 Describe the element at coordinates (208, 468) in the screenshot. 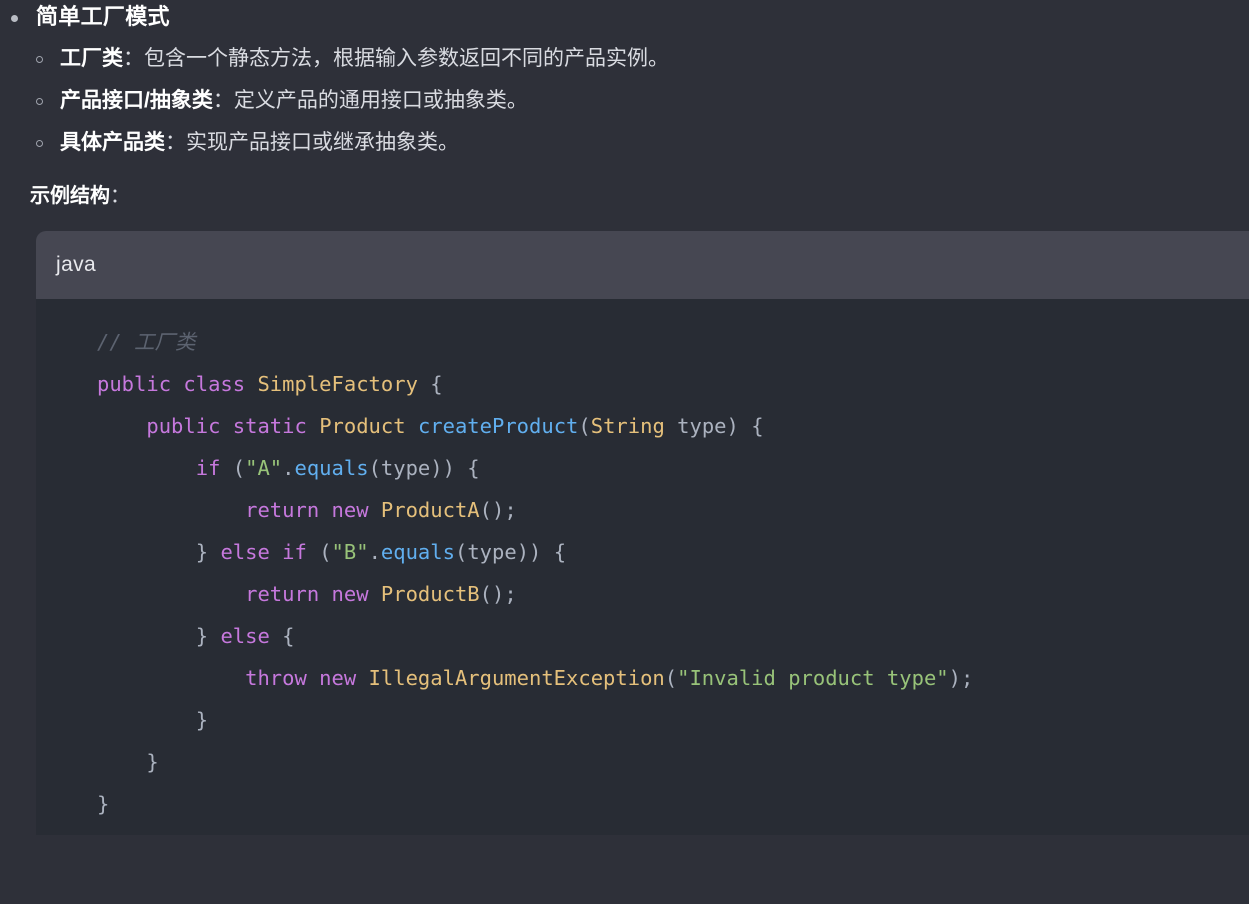

I see `code-token-keyword: if` at that location.